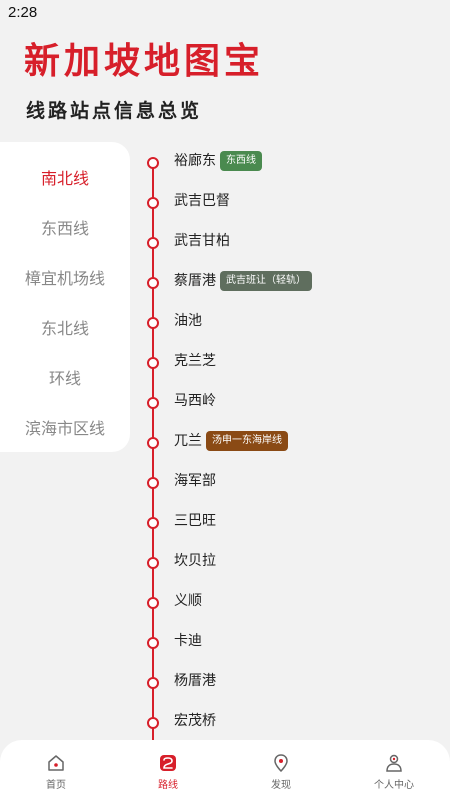 This screenshot has width=450, height=800. Describe the element at coordinates (394, 785) in the screenshot. I see `nav-profile-label: 个人中心` at that location.